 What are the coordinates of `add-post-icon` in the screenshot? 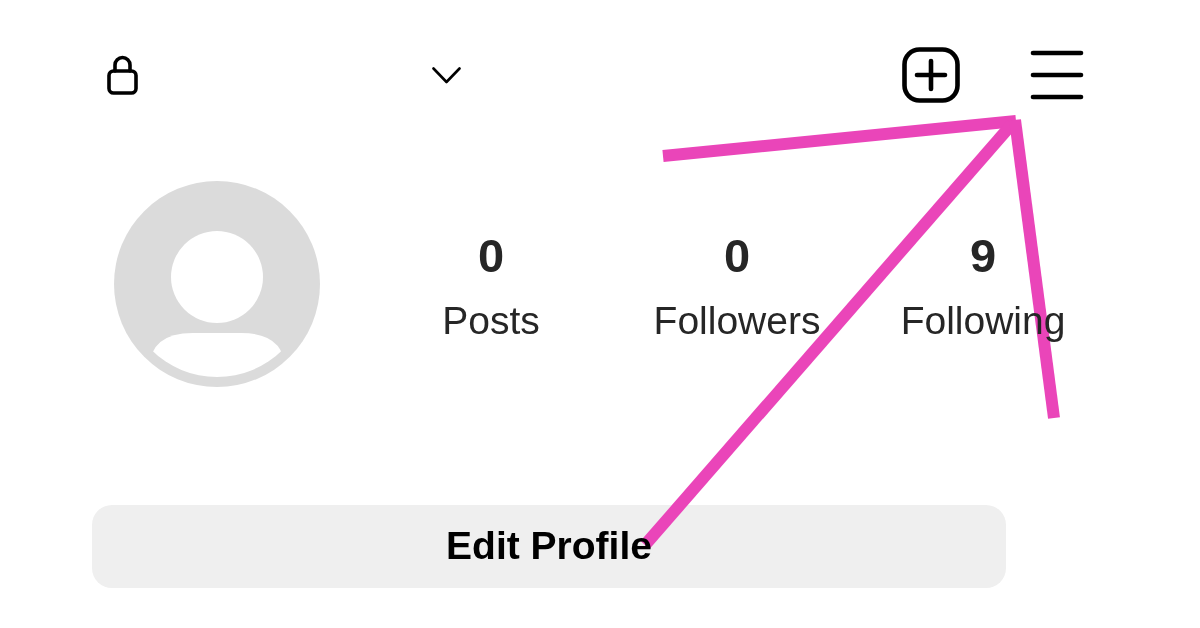 It's located at (931, 75).